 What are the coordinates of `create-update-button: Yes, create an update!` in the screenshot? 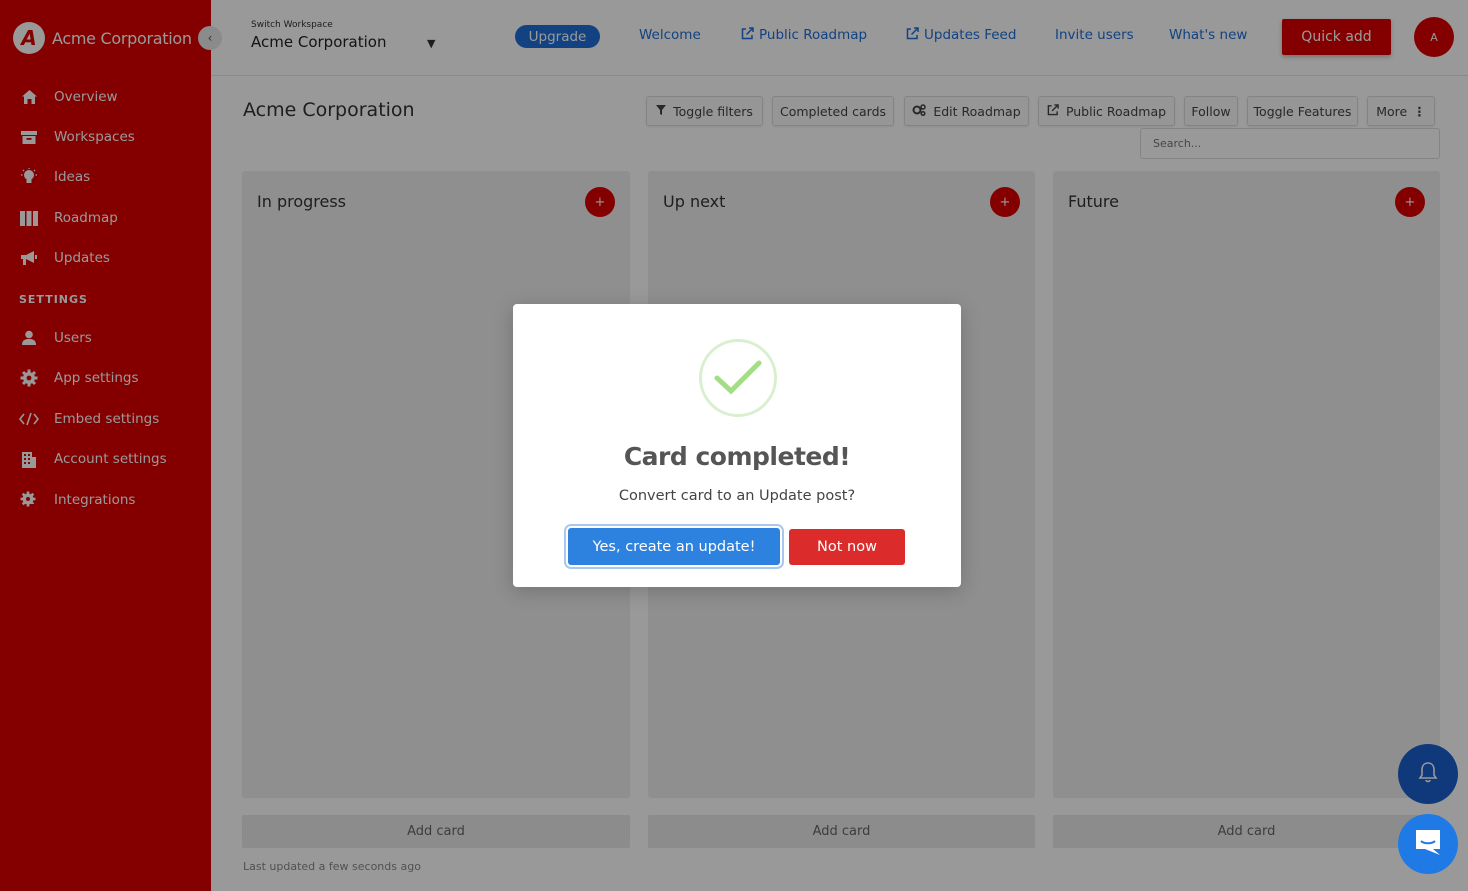 It's located at (674, 546).